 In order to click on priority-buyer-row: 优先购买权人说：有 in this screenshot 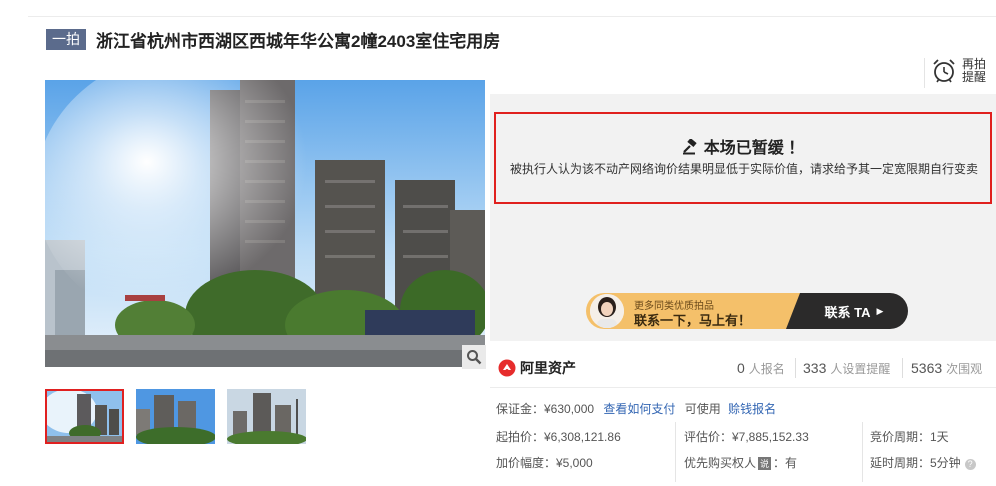, I will do `click(740, 462)`.